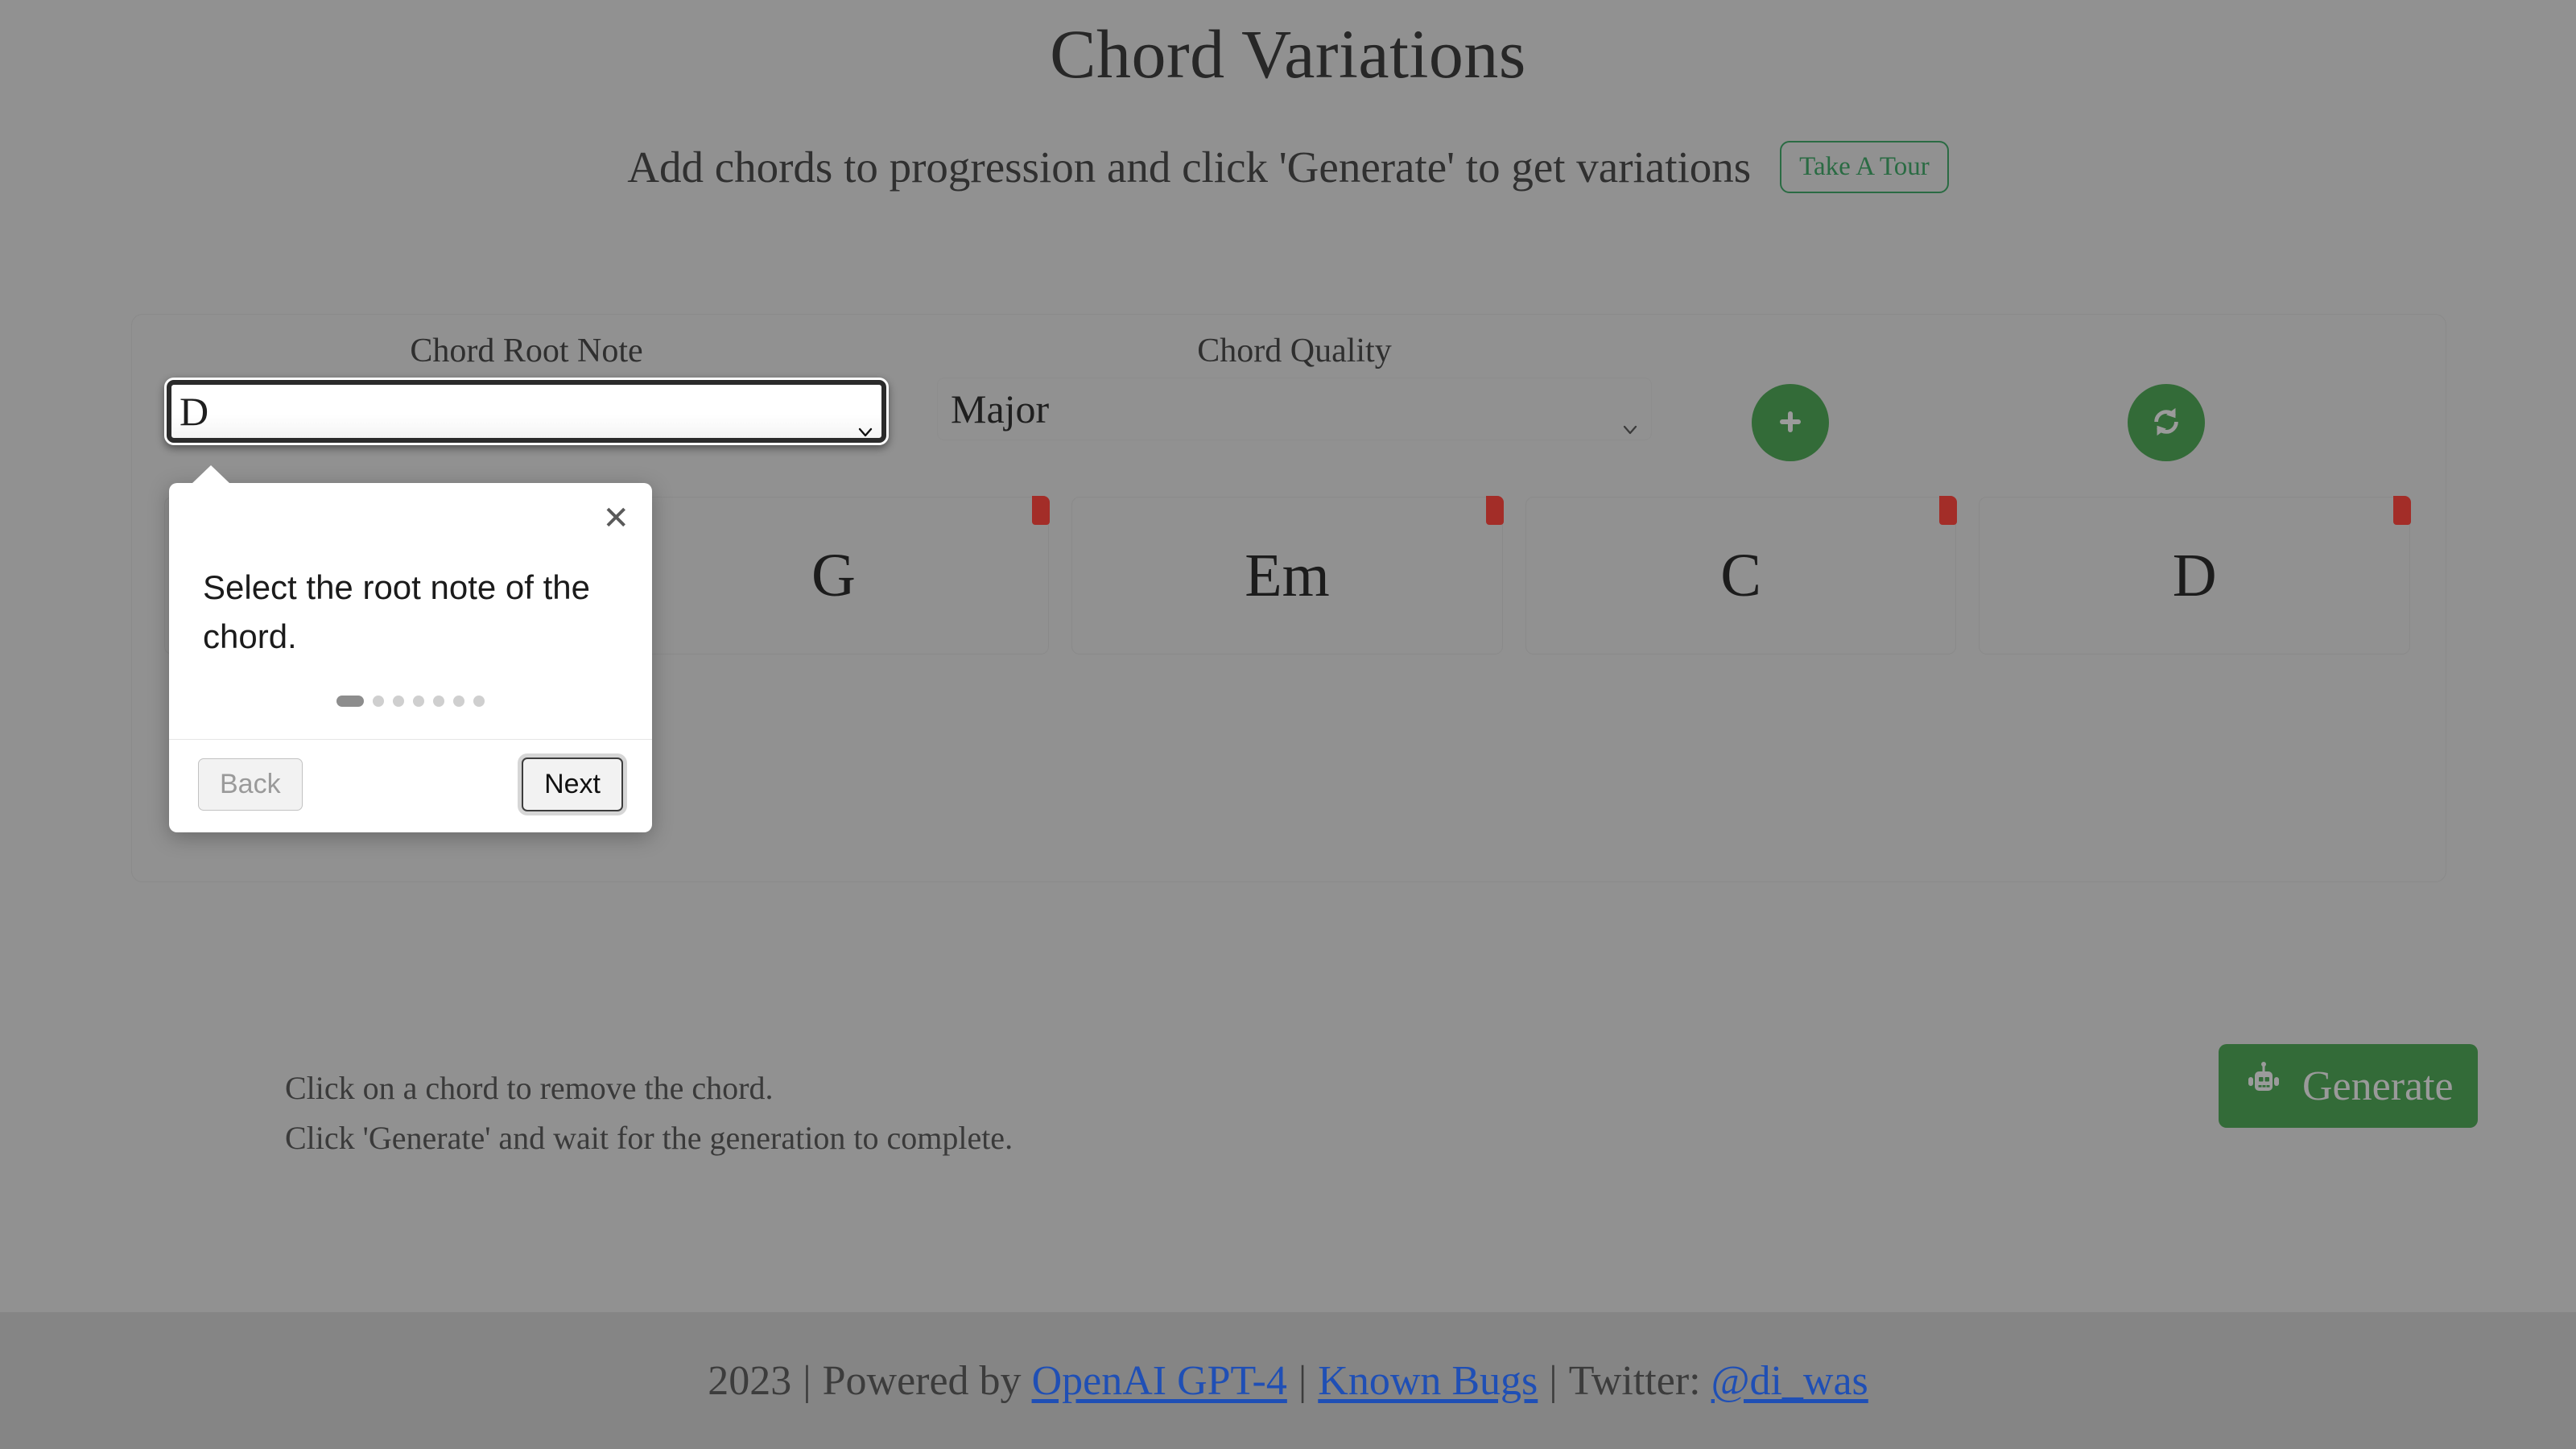 This screenshot has width=2576, height=1449. What do you see at coordinates (572, 784) in the screenshot?
I see `tour-next-button: Next` at bounding box center [572, 784].